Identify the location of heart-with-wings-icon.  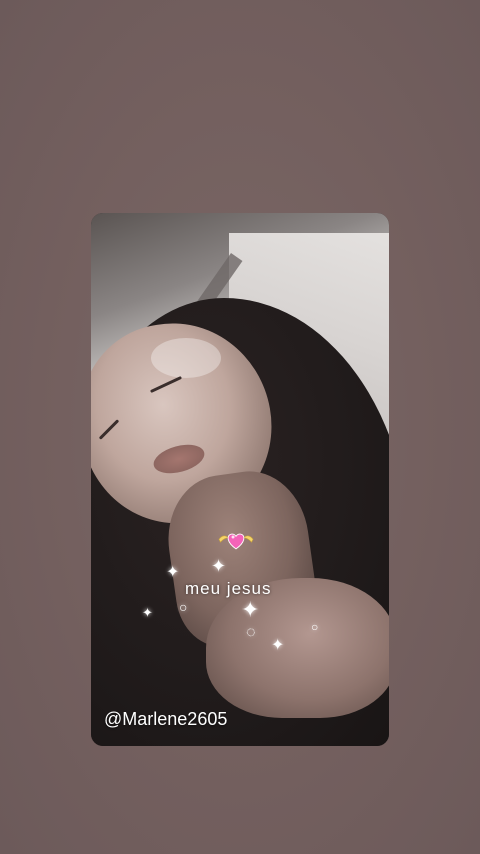
(236, 541).